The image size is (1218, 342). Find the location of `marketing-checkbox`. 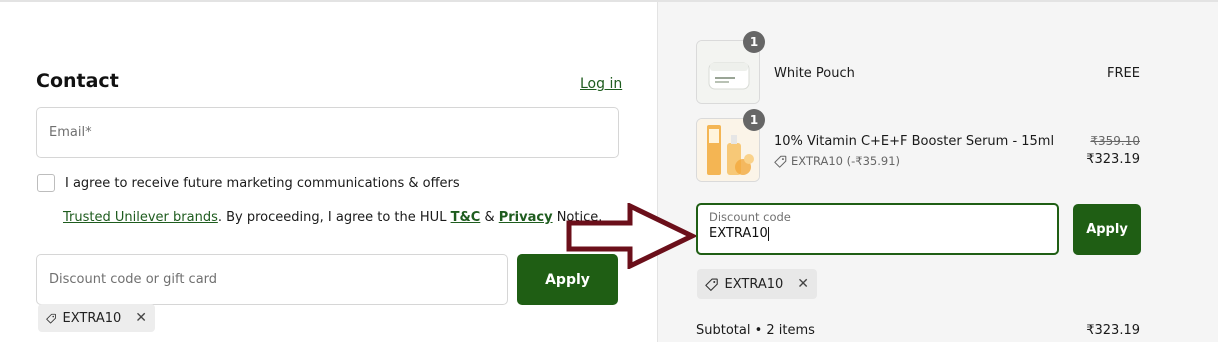

marketing-checkbox is located at coordinates (46, 183).